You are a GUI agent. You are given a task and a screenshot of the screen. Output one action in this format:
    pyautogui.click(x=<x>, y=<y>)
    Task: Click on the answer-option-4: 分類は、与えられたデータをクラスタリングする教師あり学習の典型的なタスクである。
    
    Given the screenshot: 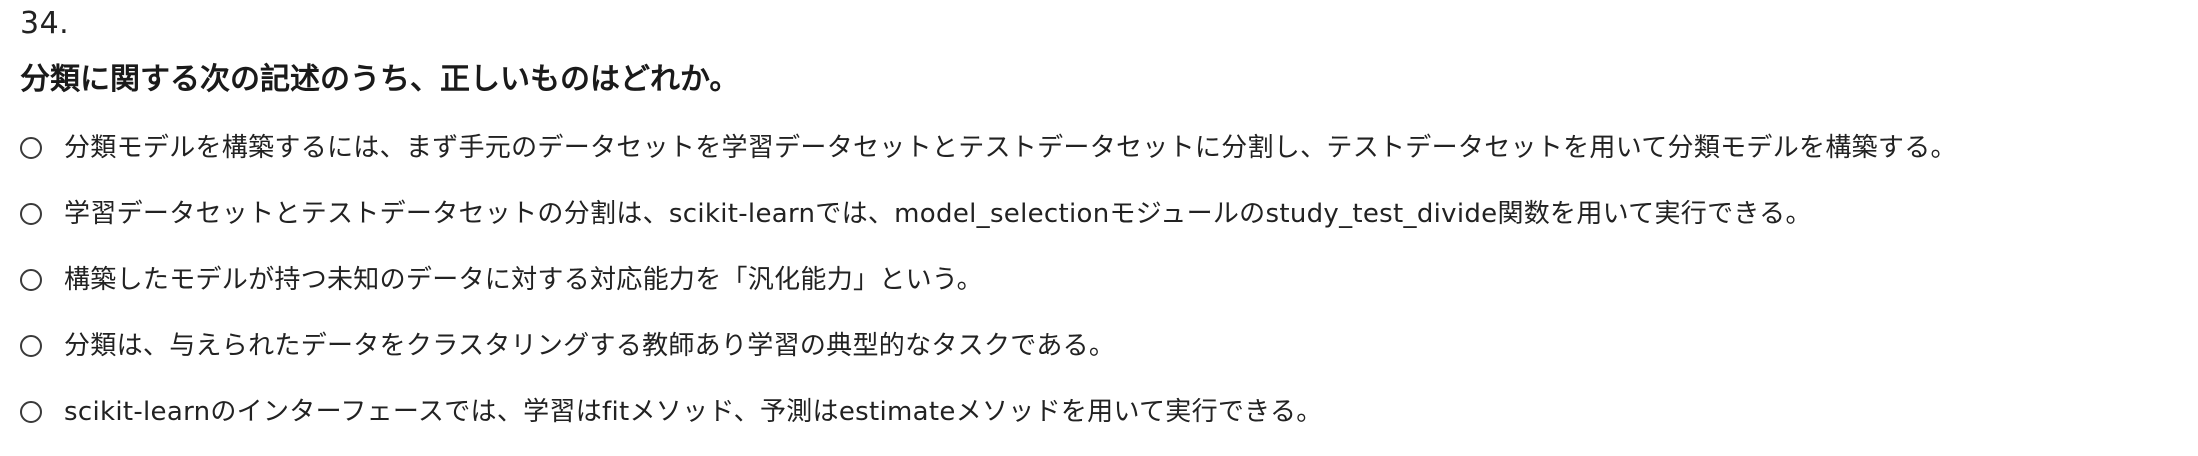 What is the action you would take?
    pyautogui.click(x=1105, y=346)
    